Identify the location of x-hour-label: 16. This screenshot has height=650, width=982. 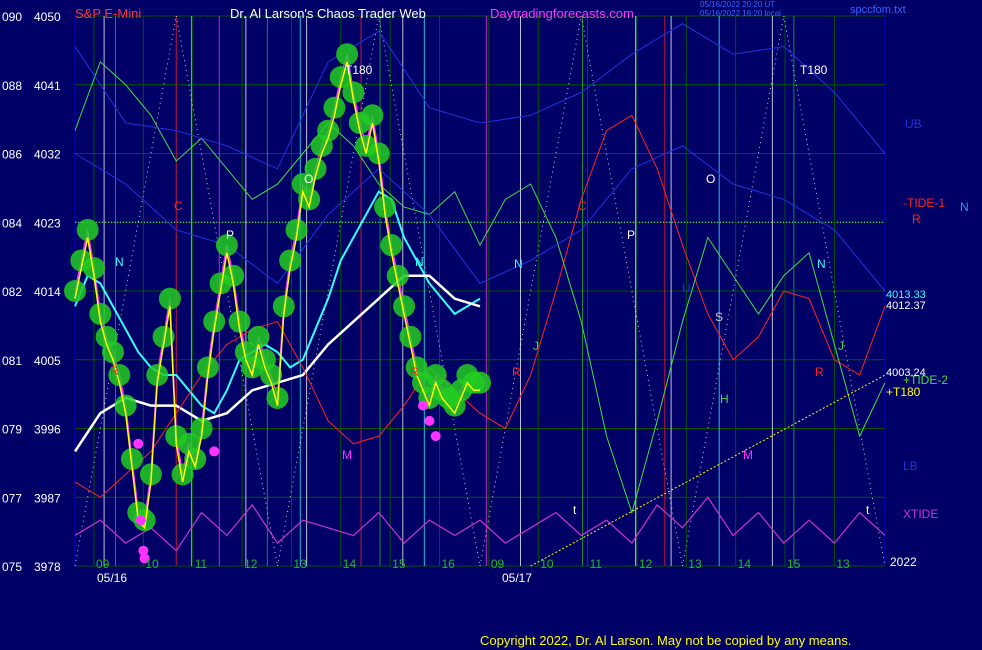
(449, 564).